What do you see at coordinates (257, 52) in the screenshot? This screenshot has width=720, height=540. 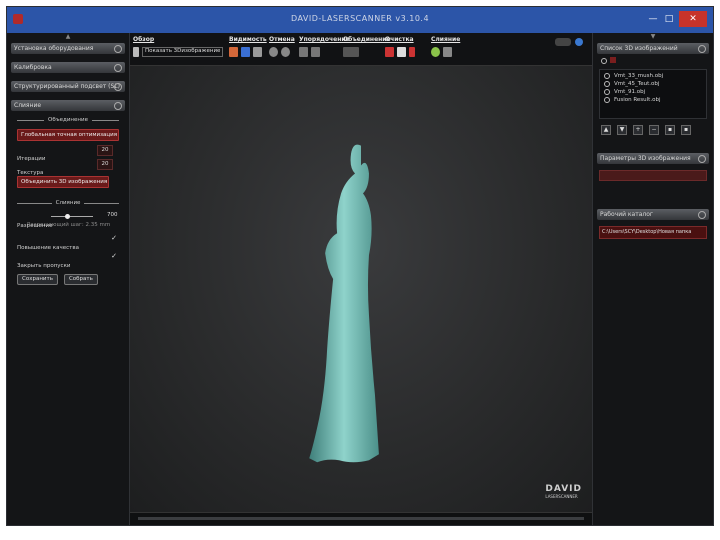 I see `wireframe-icon` at bounding box center [257, 52].